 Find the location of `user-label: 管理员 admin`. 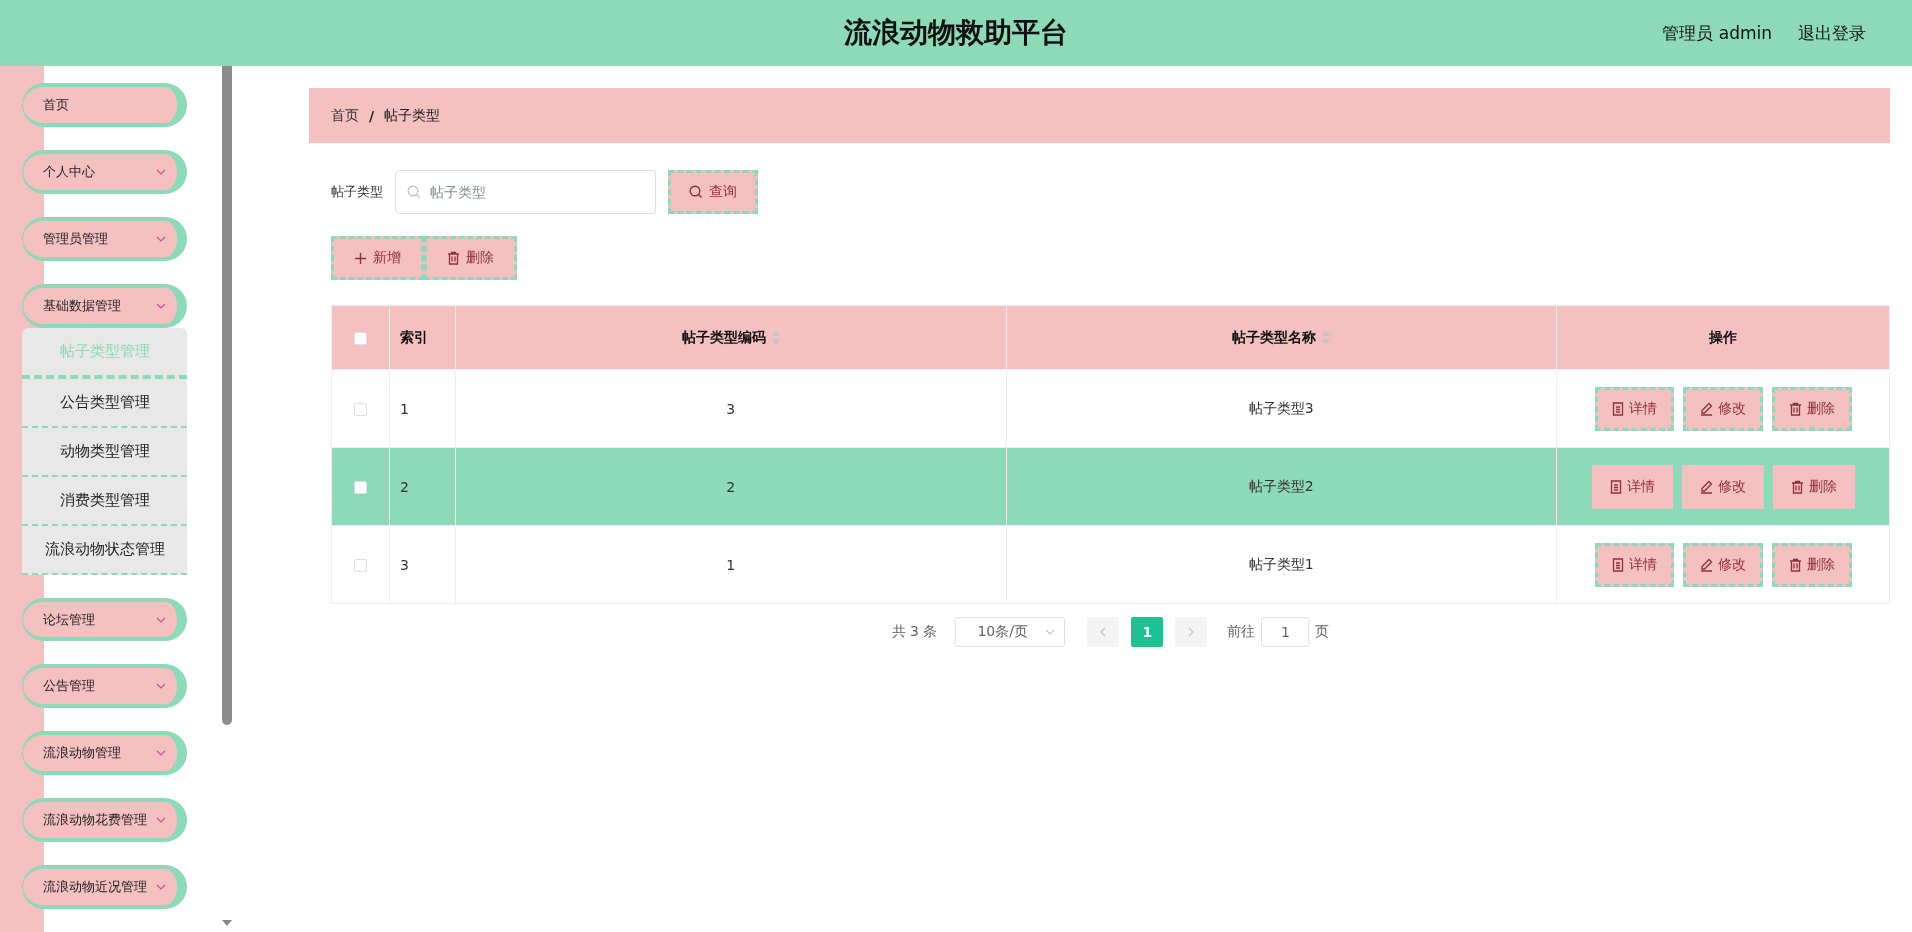

user-label: 管理员 admin is located at coordinates (1717, 33).